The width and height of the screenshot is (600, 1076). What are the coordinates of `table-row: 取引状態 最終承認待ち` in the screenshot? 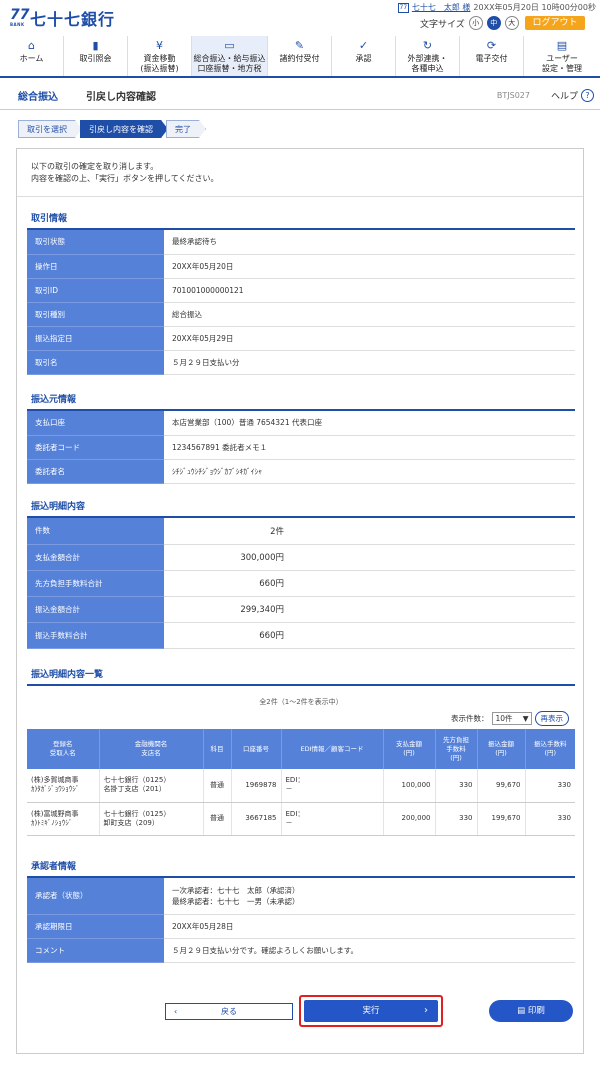 It's located at (301, 242).